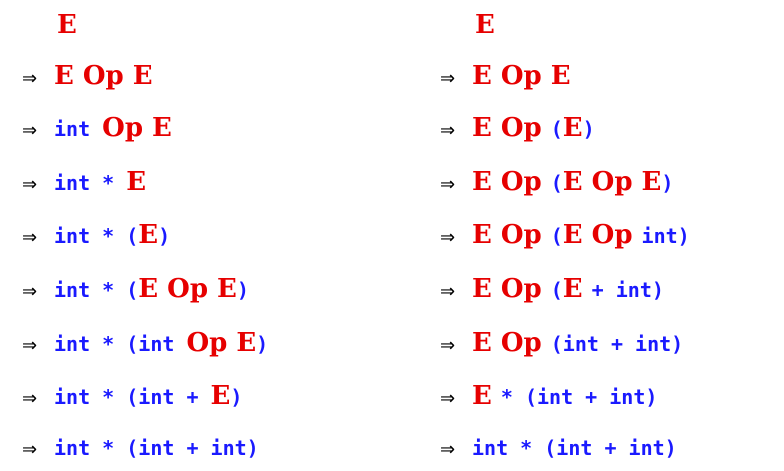 This screenshot has height=471, width=784. I want to click on derivation-step: ⇒ int * (int Op E), so click(134, 343).